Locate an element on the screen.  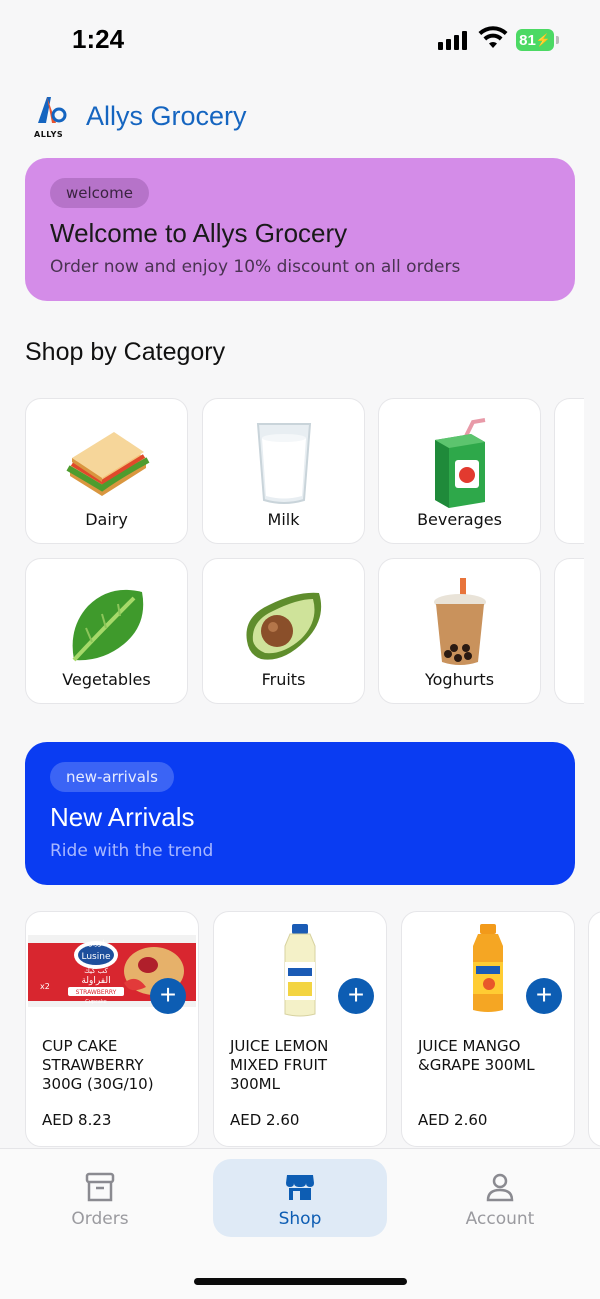
category-card-yoghurts: Yoghurts is located at coordinates (459, 631).